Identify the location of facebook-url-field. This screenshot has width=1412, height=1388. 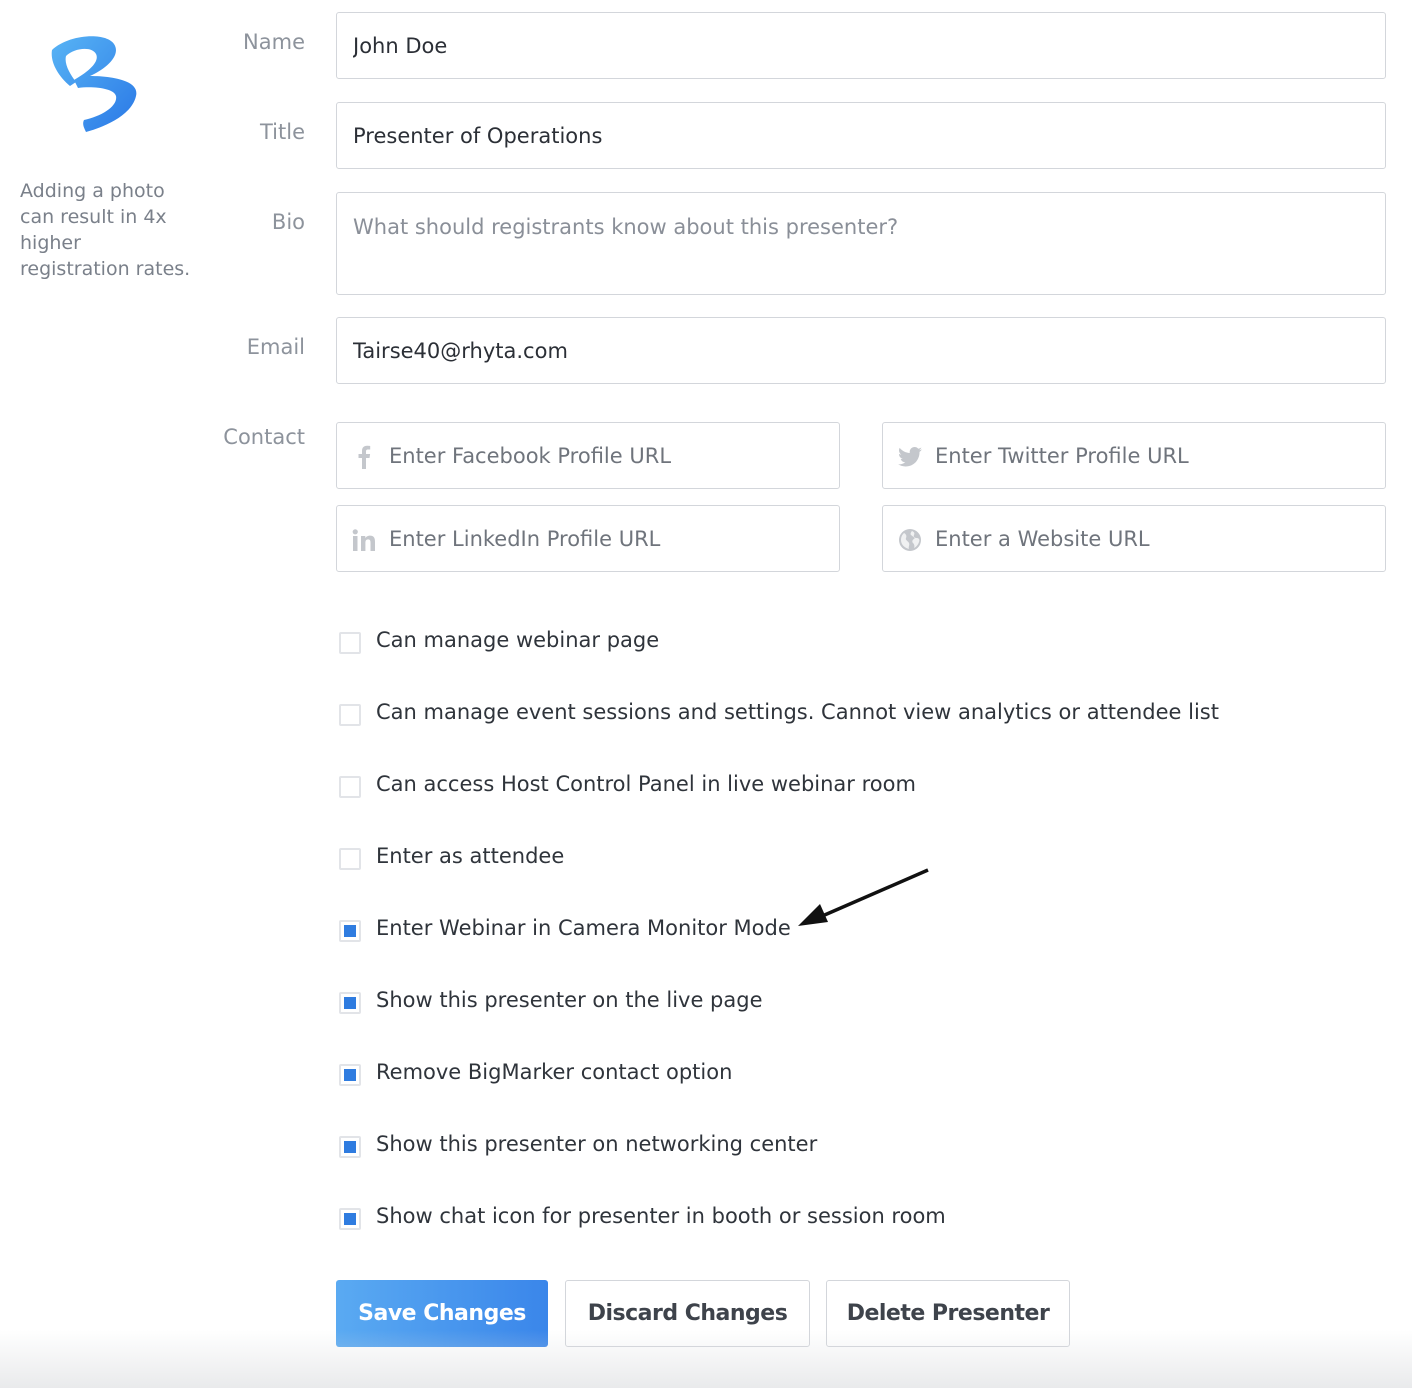
(588, 455).